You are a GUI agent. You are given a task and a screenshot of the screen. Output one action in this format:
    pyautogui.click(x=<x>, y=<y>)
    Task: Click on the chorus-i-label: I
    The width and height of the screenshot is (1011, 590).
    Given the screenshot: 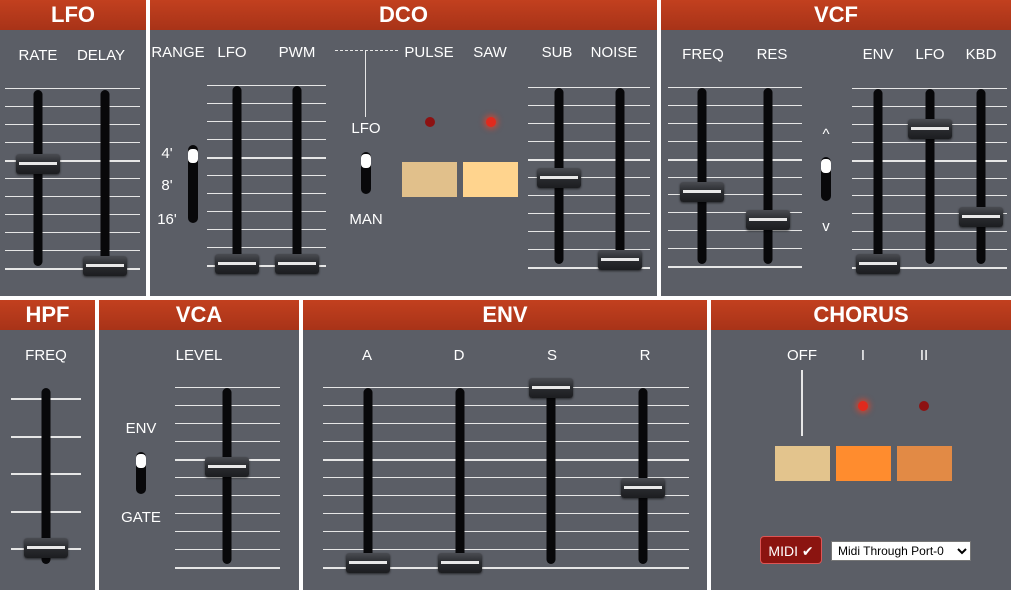 What is the action you would take?
    pyautogui.click(x=863, y=355)
    